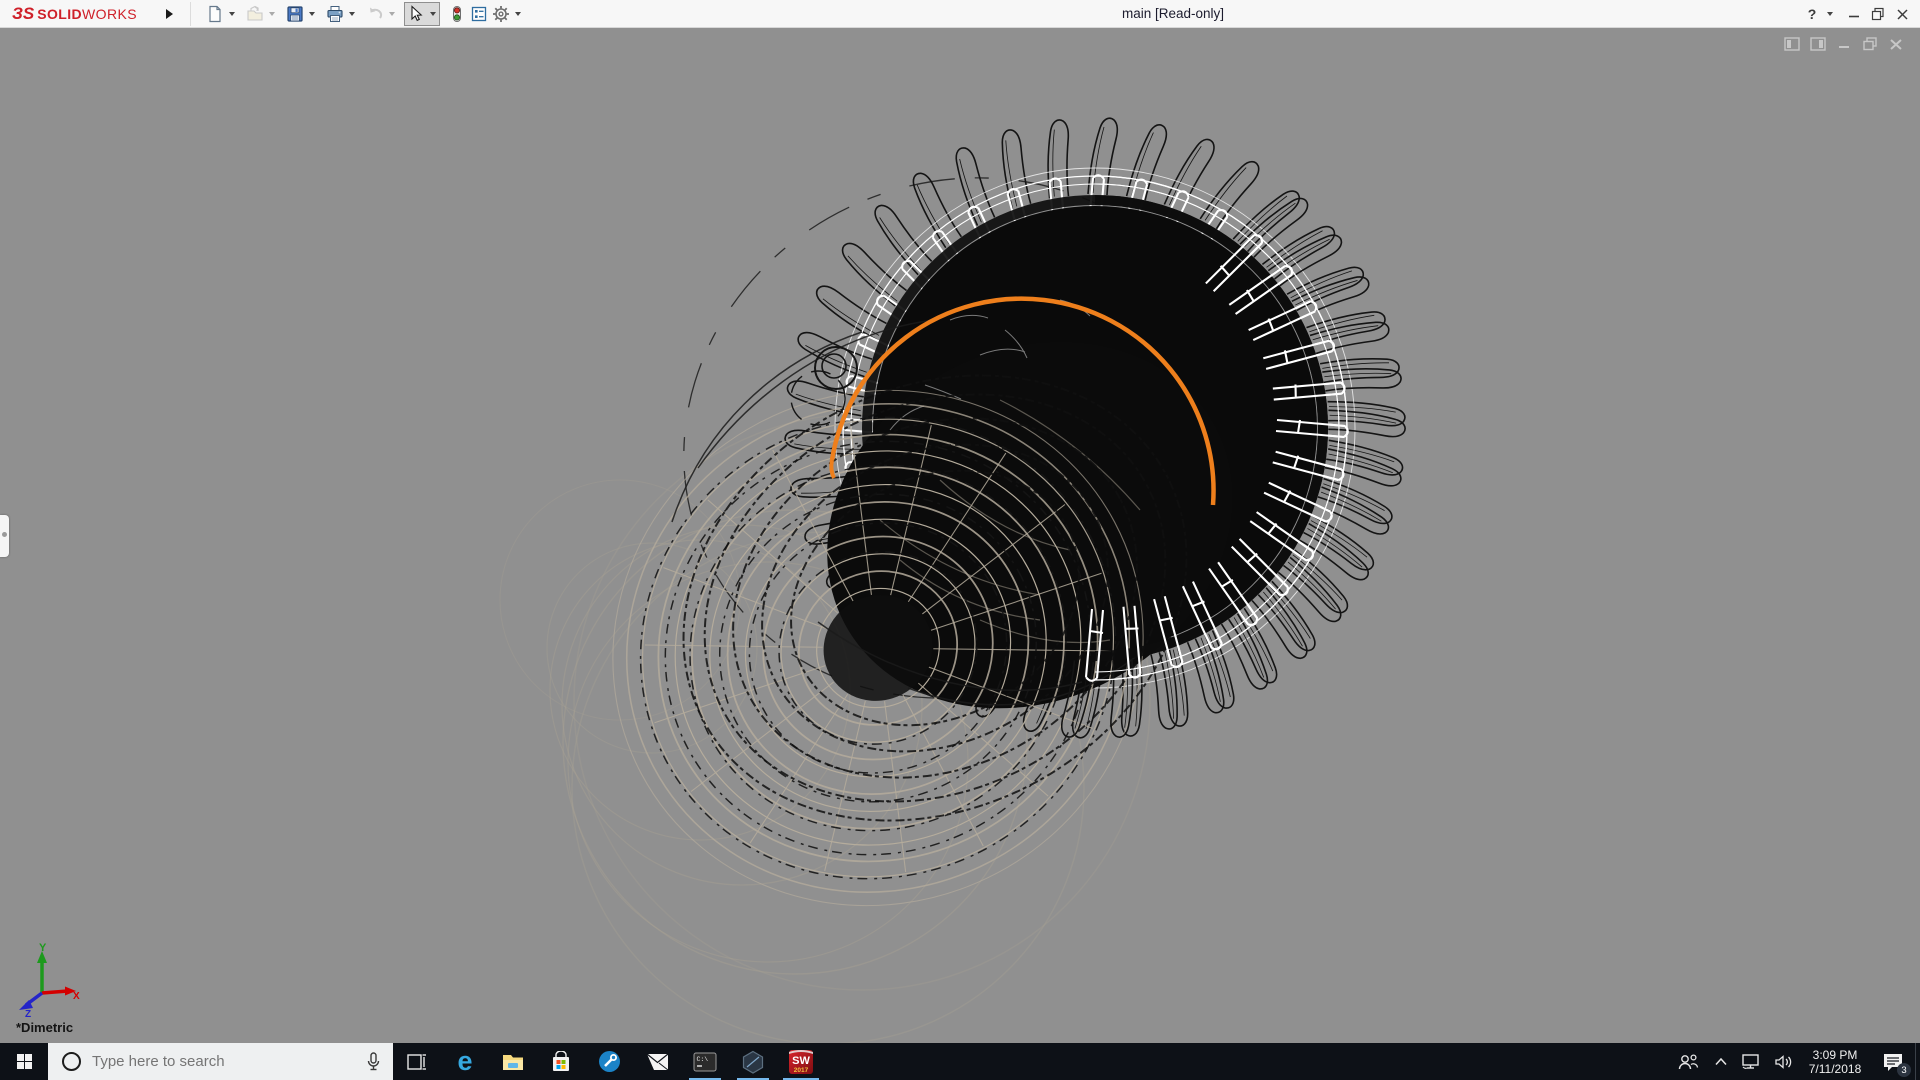 This screenshot has height=1080, width=1920. I want to click on open-icon, so click(255, 13).